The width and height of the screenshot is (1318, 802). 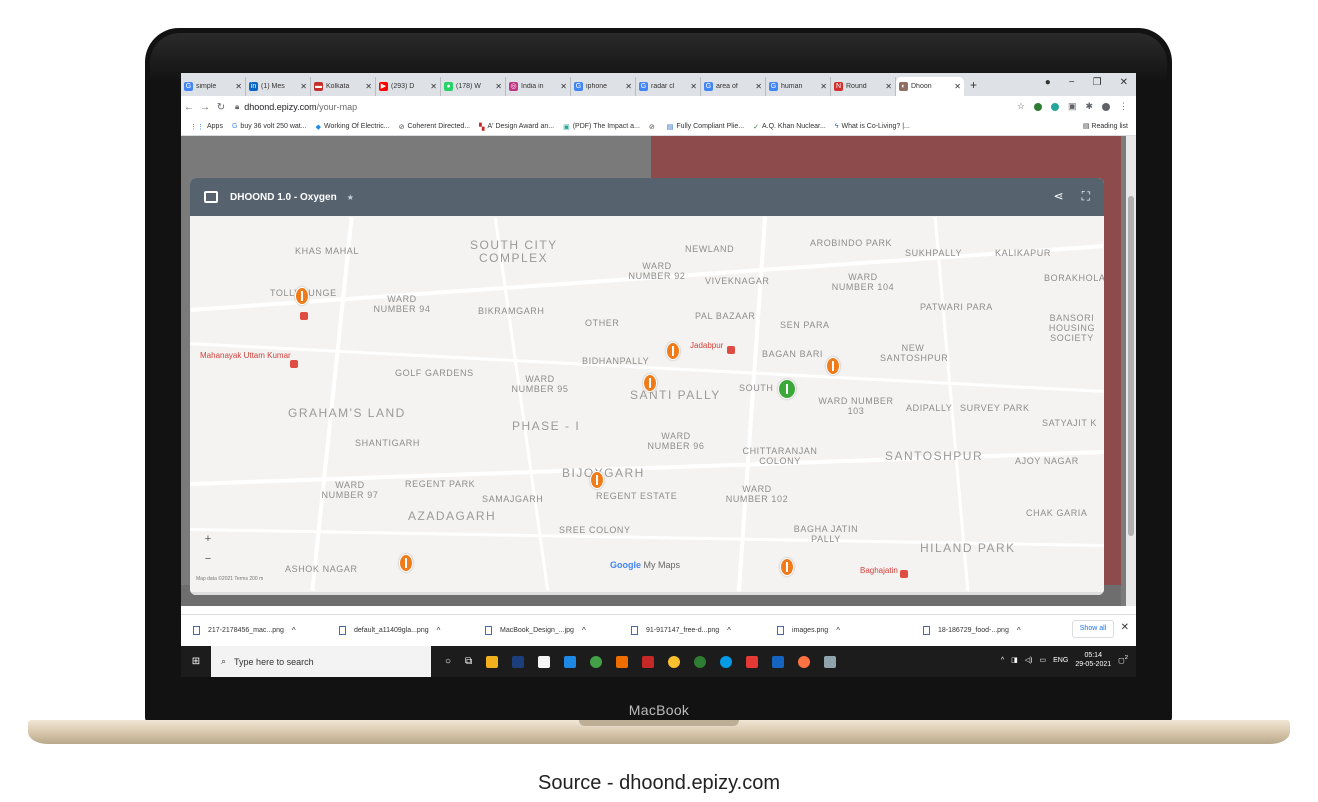 What do you see at coordinates (1021, 106) in the screenshot?
I see `star-icon: ☆` at bounding box center [1021, 106].